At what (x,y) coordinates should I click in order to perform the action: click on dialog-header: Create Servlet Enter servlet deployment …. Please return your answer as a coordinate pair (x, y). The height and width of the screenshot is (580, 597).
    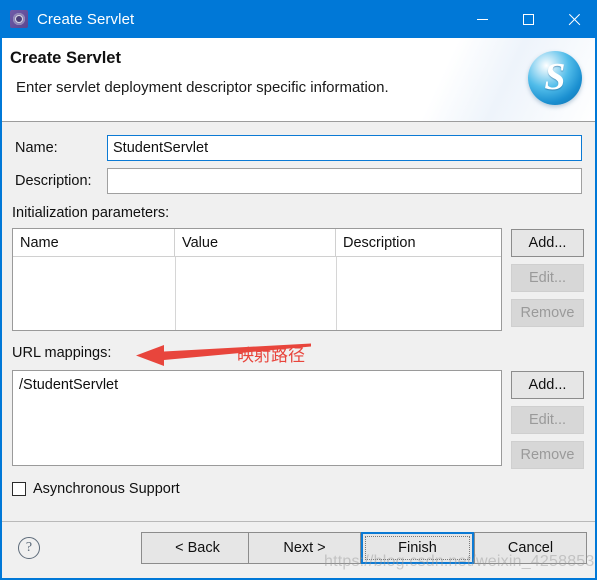
    Looking at the image, I should click on (298, 80).